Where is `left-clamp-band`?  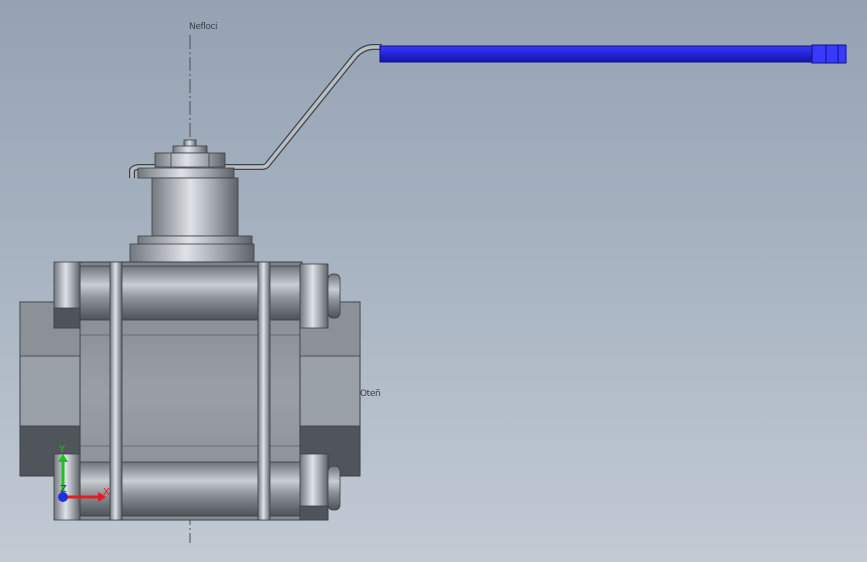 left-clamp-band is located at coordinates (116, 391).